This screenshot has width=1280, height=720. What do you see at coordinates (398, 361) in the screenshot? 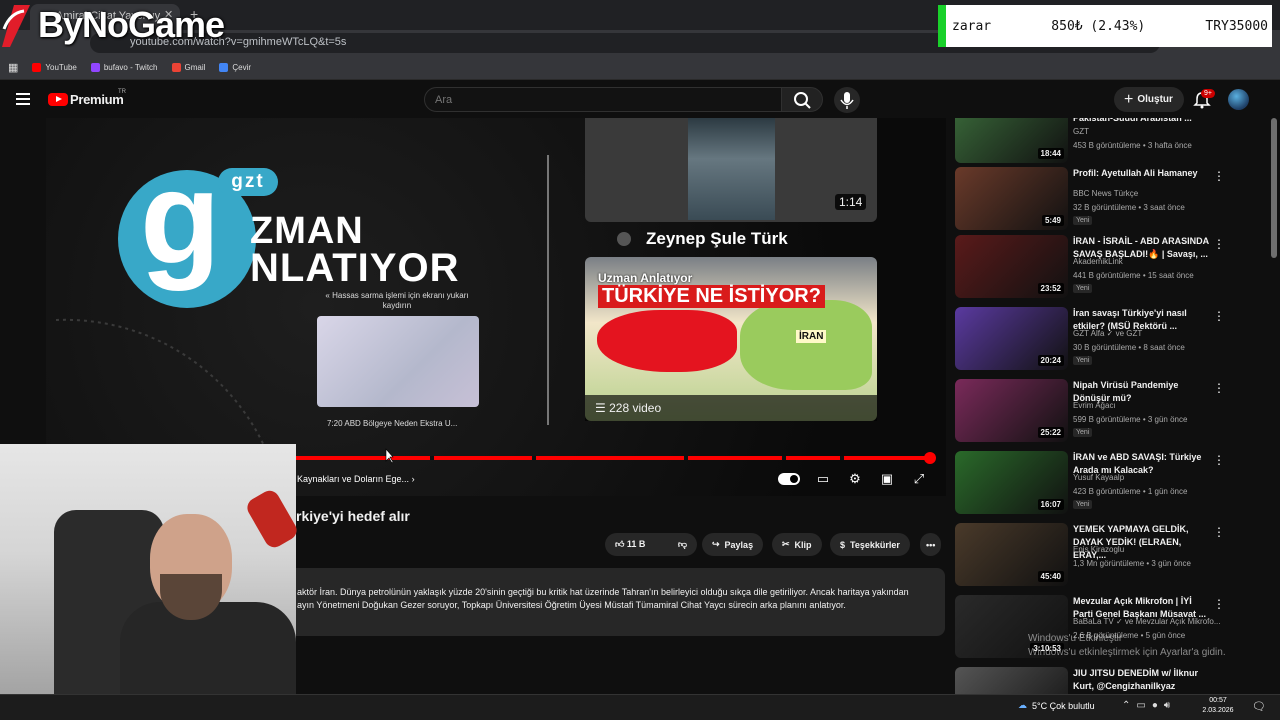
I see `mini-video-thumbnail` at bounding box center [398, 361].